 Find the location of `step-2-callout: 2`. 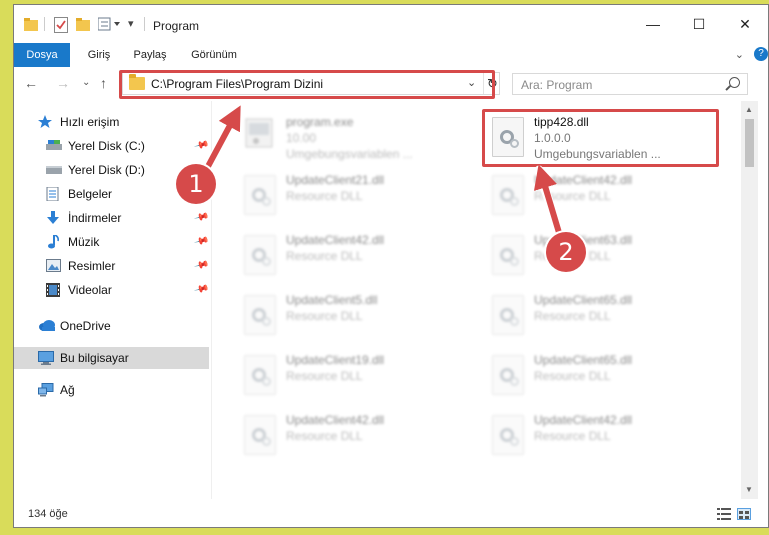

step-2-callout: 2 is located at coordinates (566, 252).